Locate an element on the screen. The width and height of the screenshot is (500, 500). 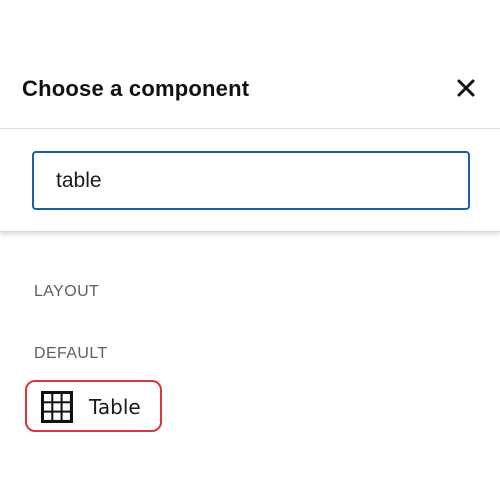
close-icon is located at coordinates (466, 88).